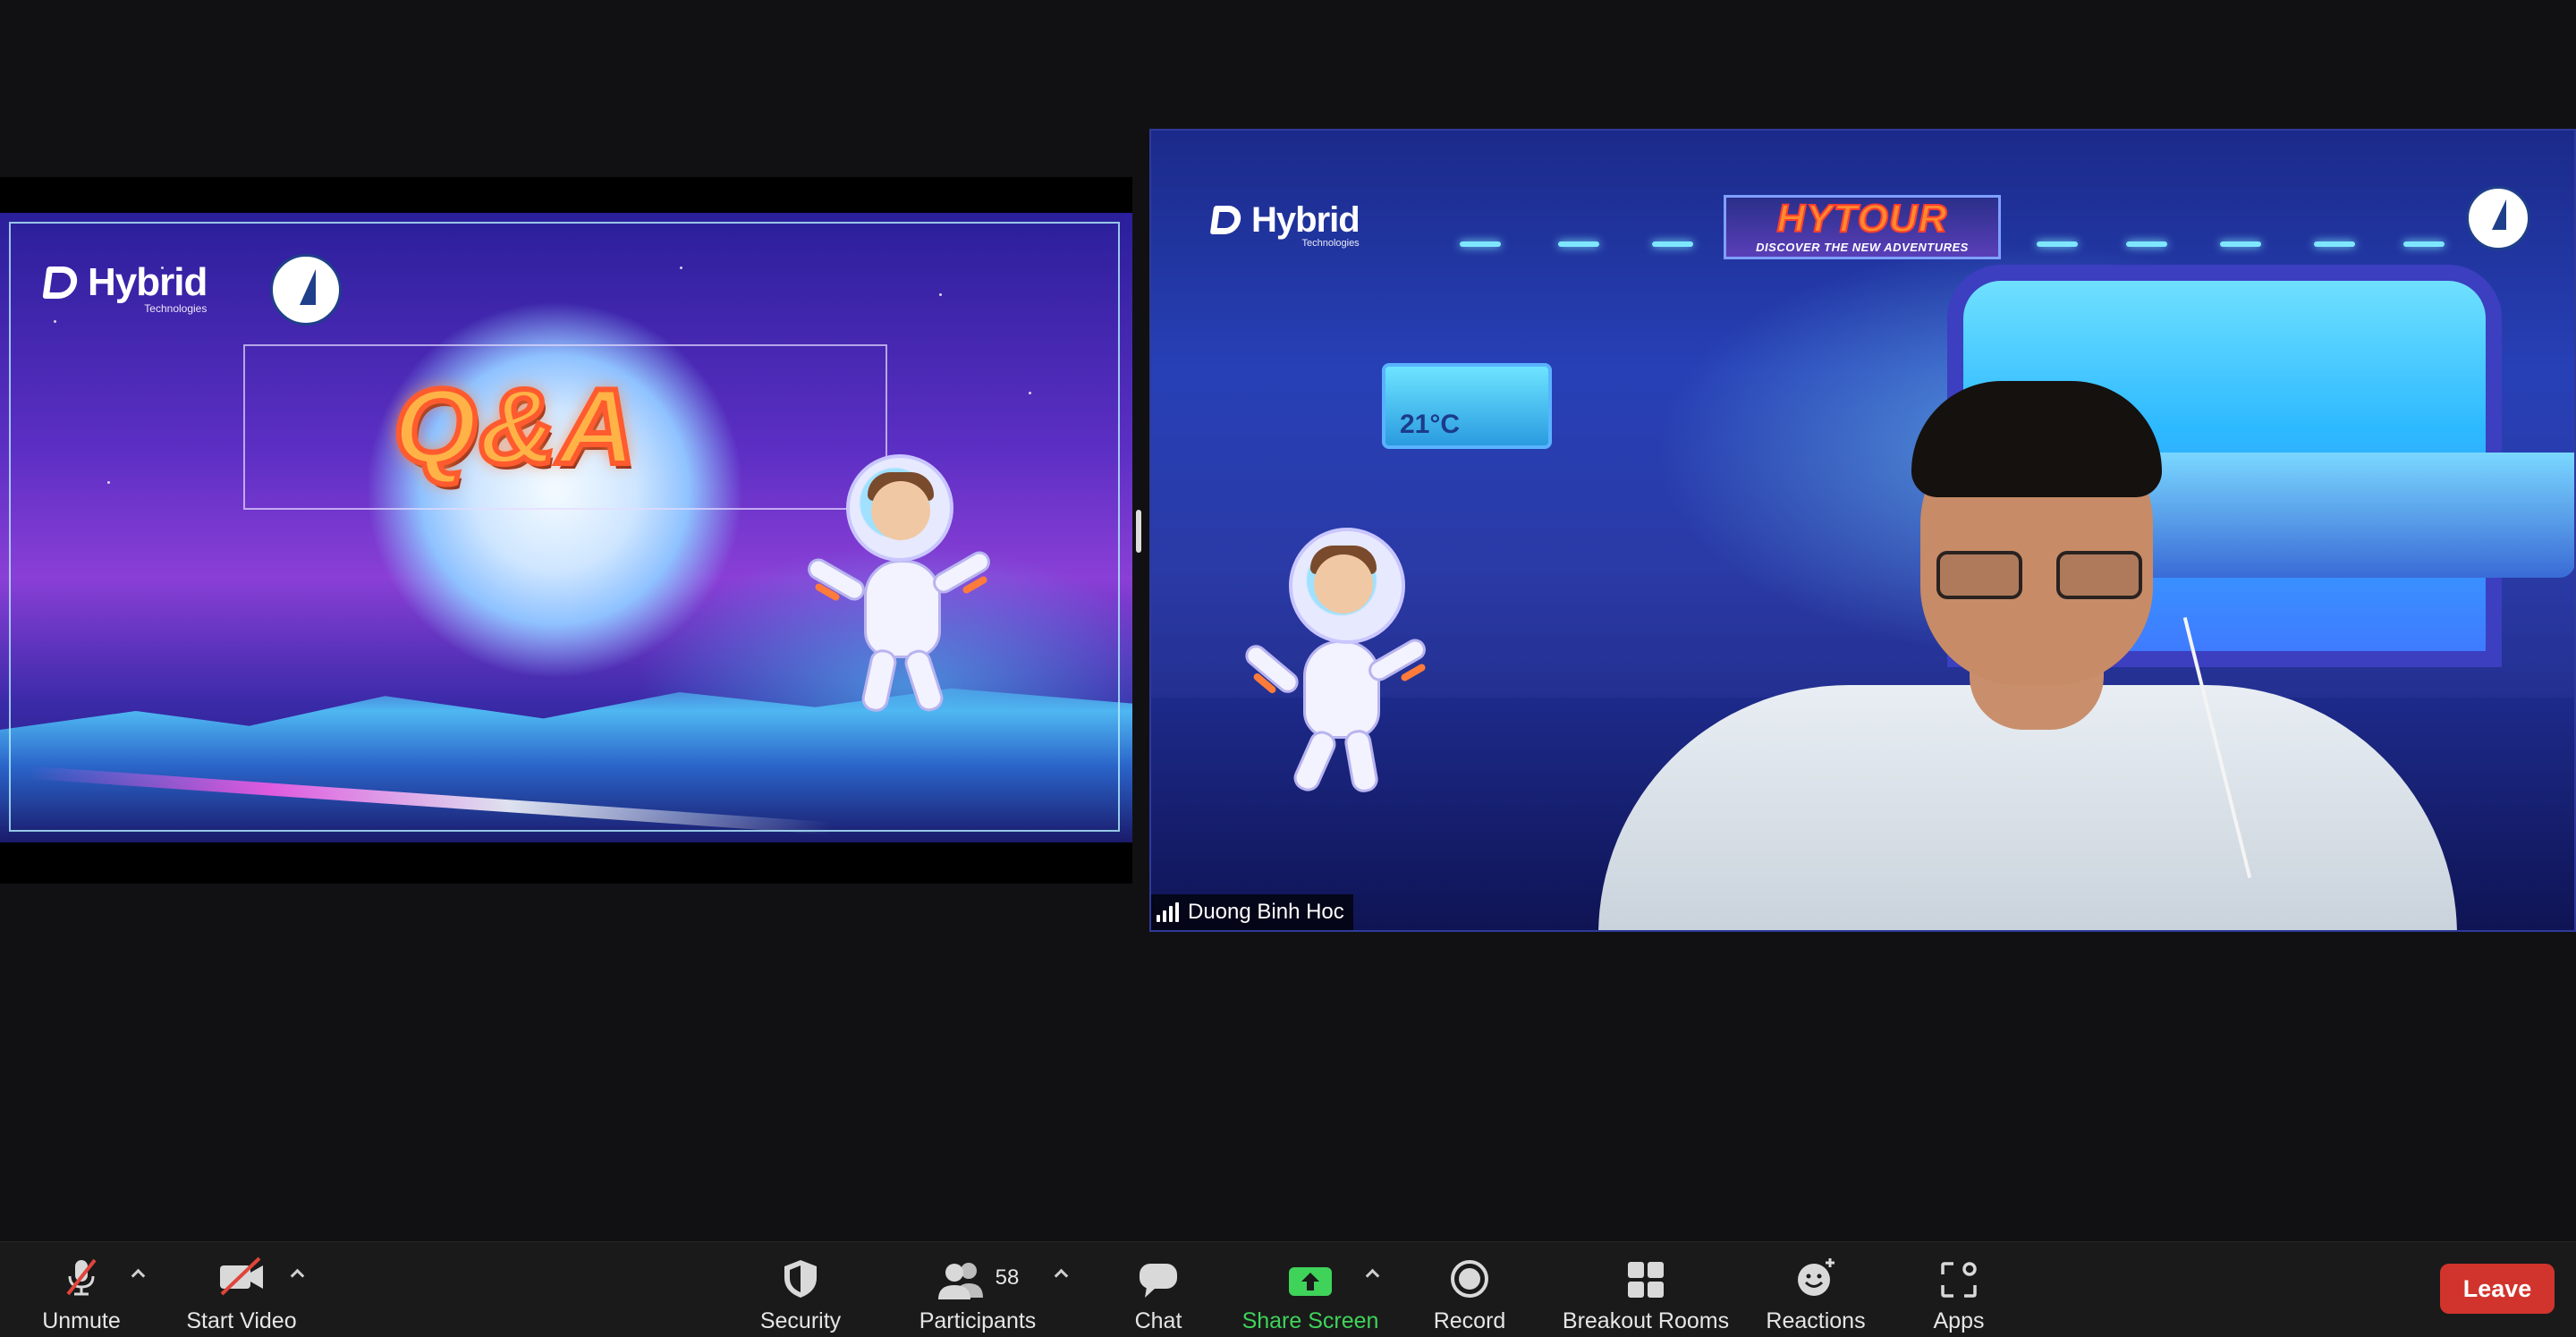  I want to click on video-hybrid-logo-icon, so click(1226, 220).